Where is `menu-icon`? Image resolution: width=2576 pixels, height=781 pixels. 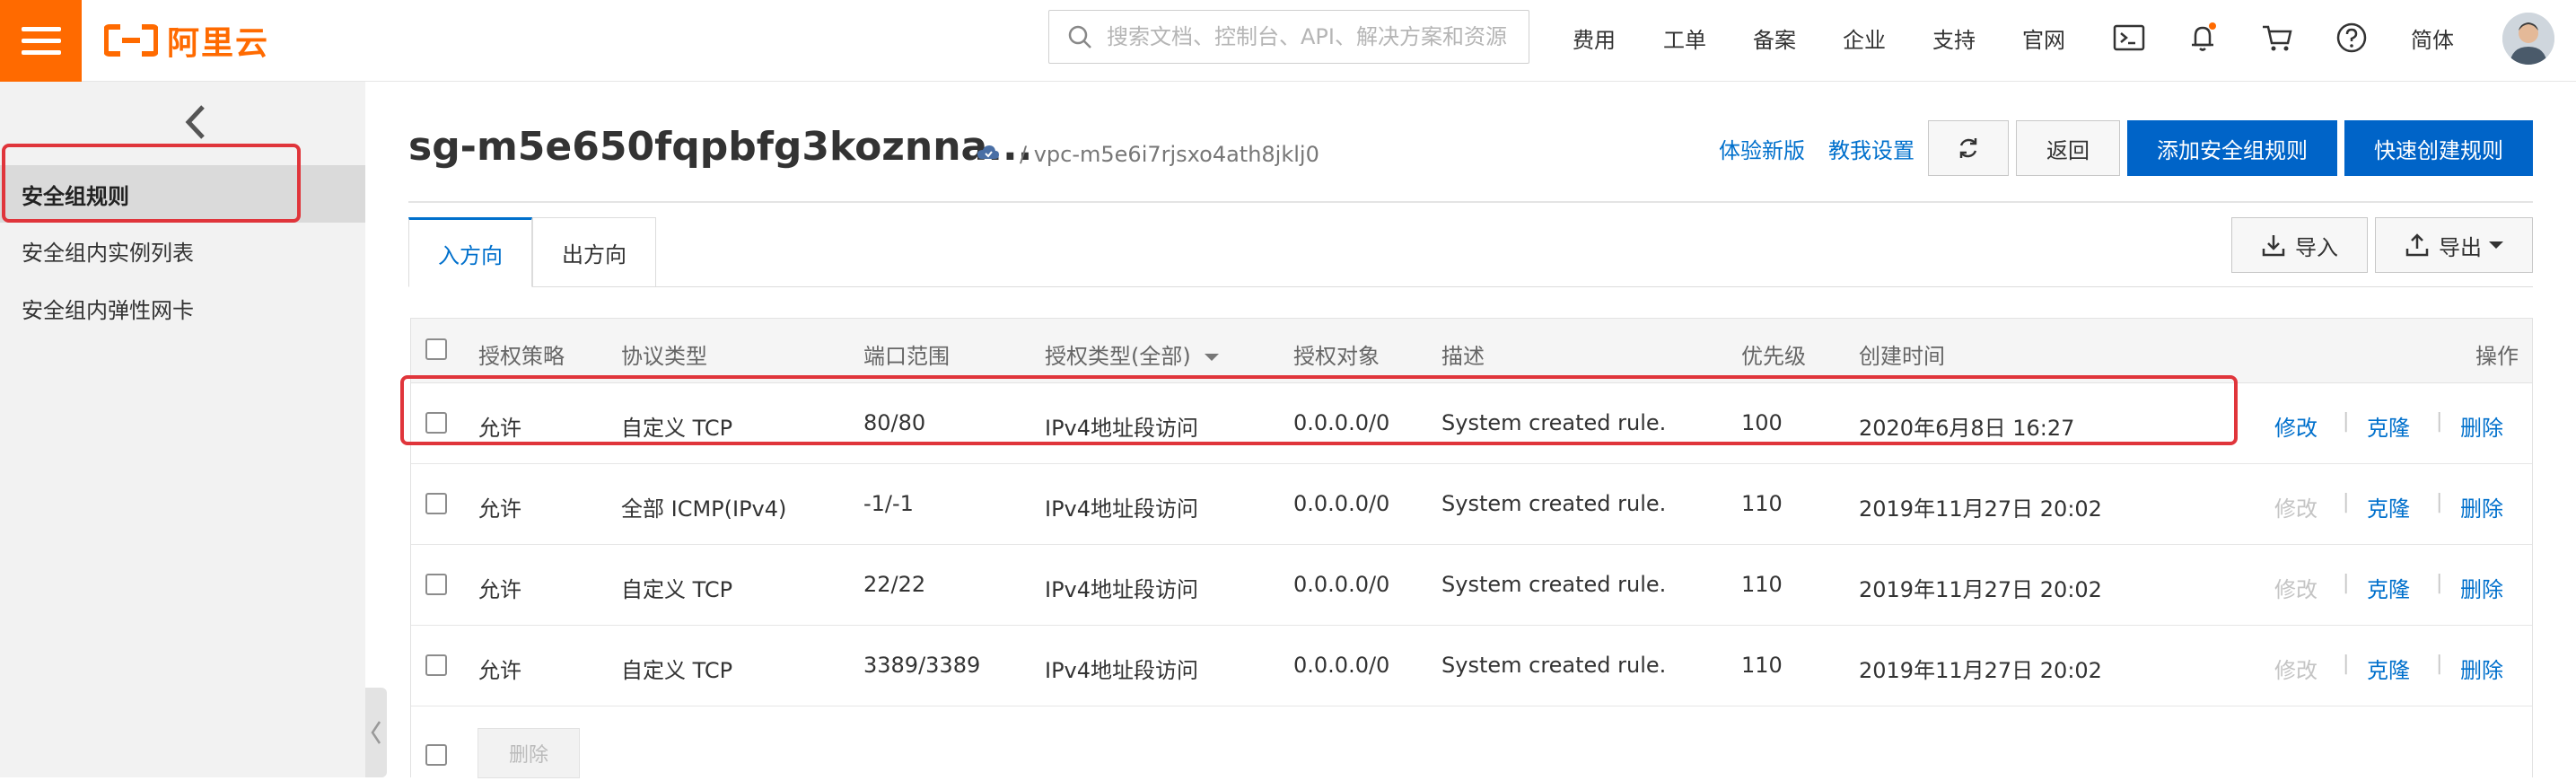 menu-icon is located at coordinates (41, 41).